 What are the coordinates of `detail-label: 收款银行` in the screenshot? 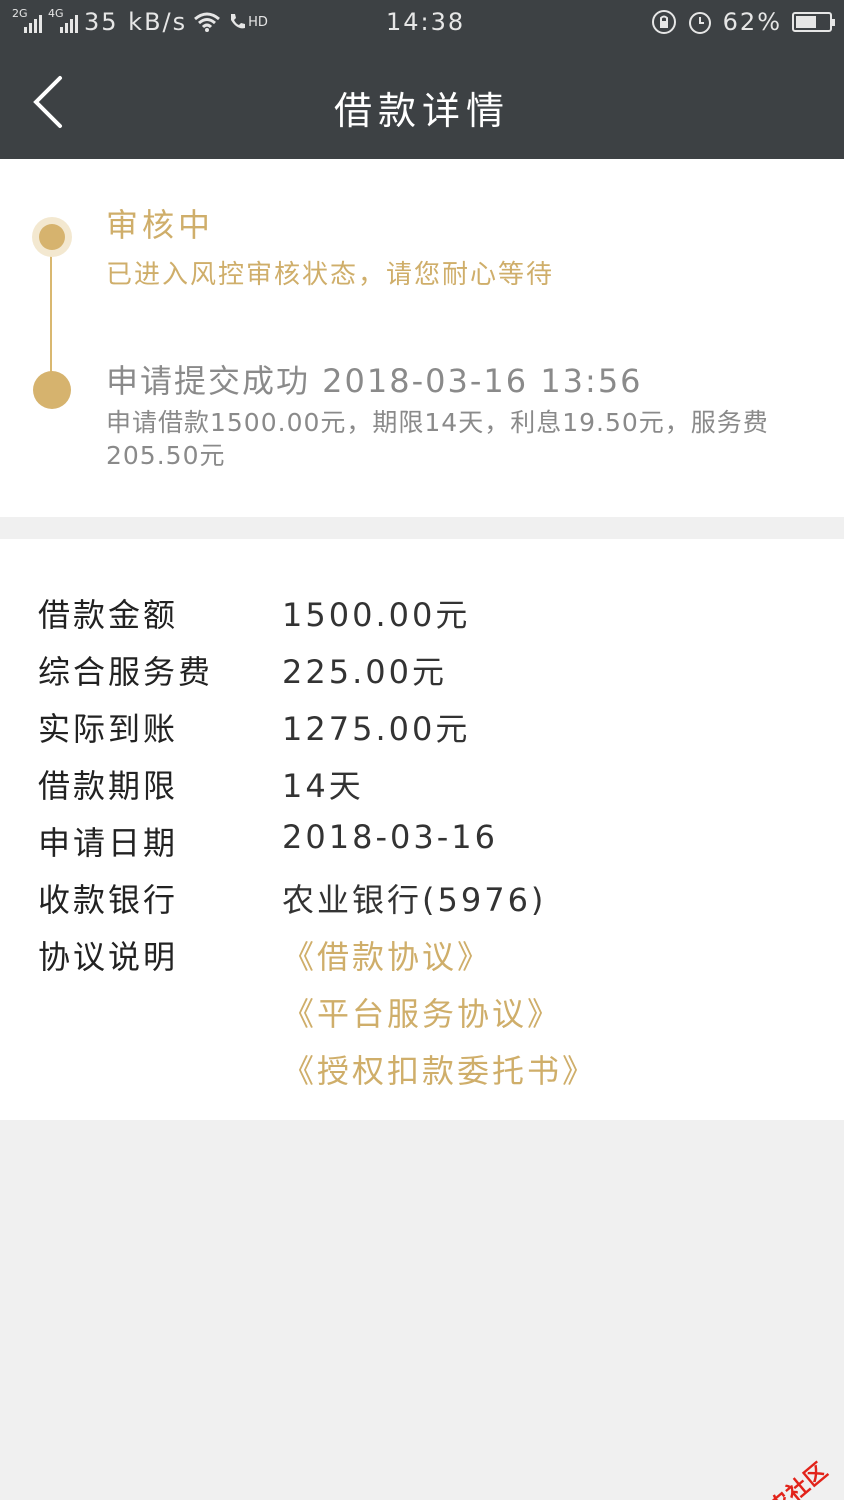 It's located at (108, 900).